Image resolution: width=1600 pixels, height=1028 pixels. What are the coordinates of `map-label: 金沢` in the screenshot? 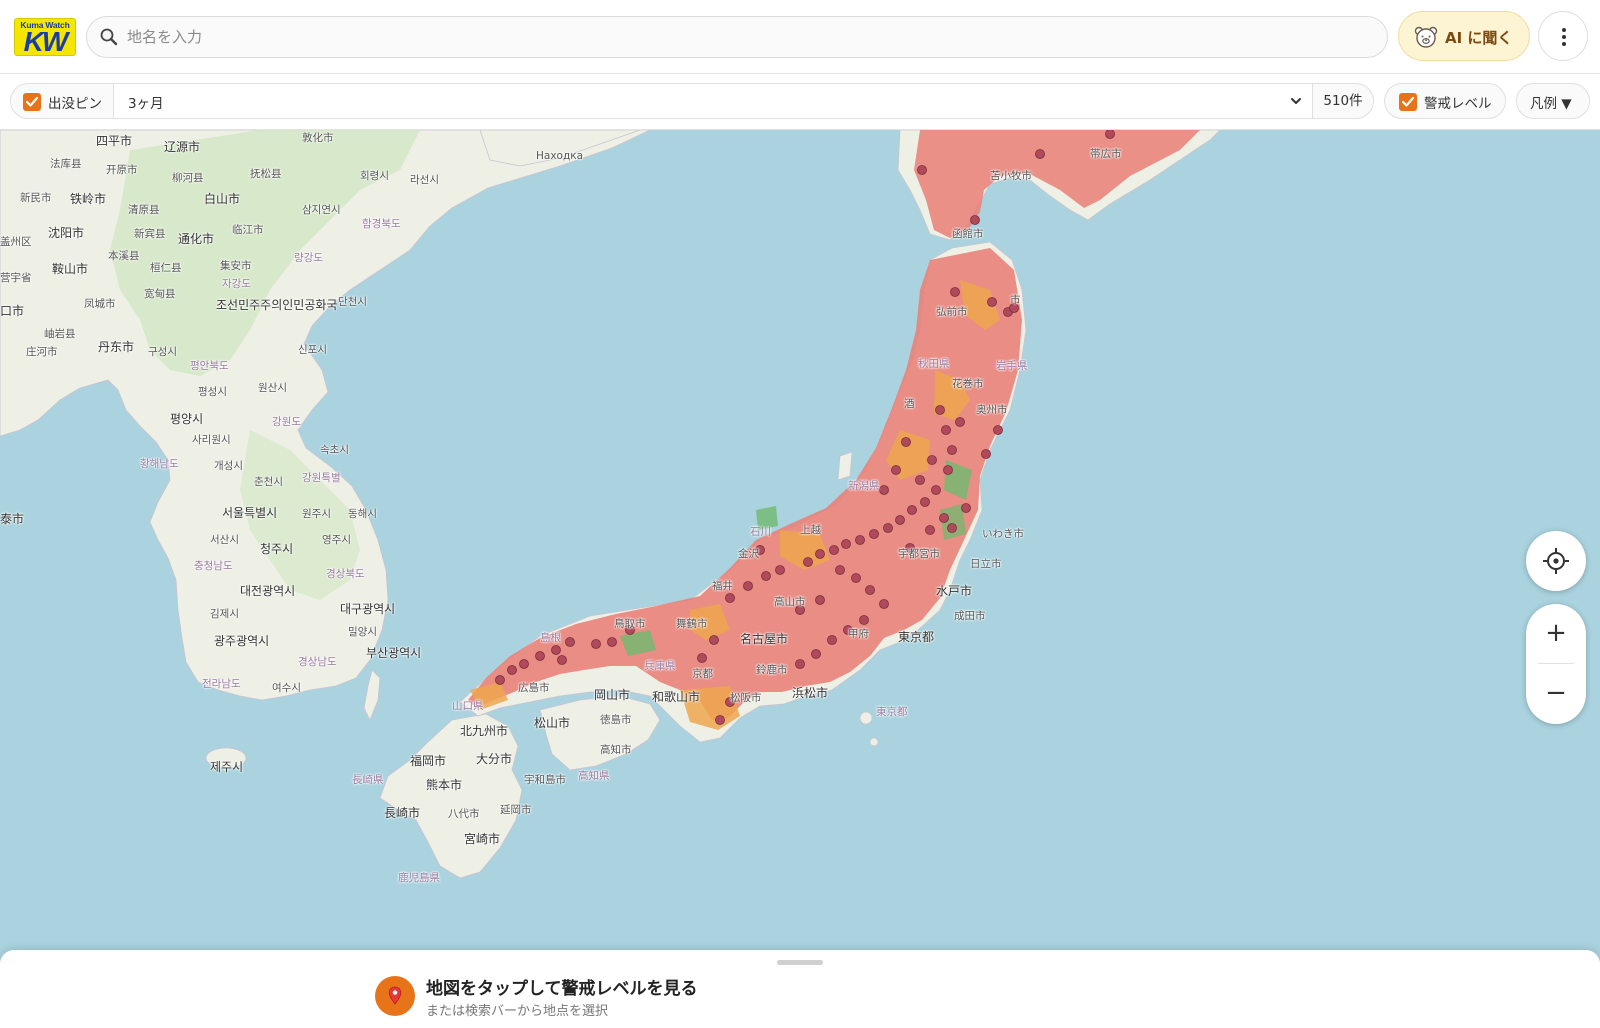 It's located at (748, 554).